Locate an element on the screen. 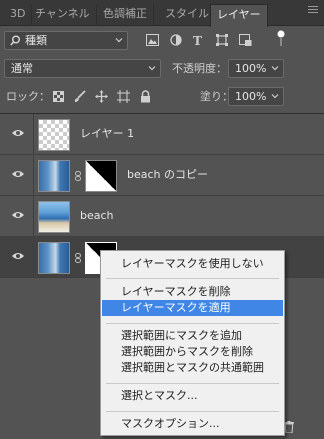  layer-filter-row: 種類 T is located at coordinates (162, 41).